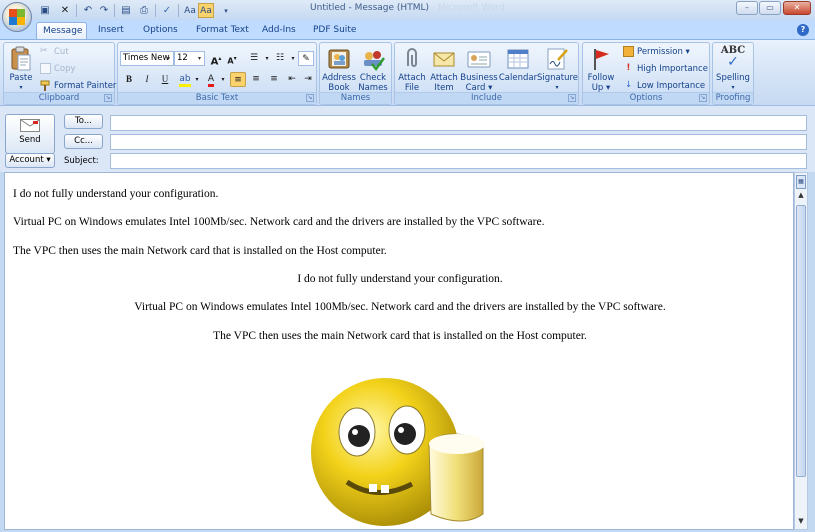  I want to click on message-header: Send To... Cc... Account ▾ Subject:, so click(407, 139).